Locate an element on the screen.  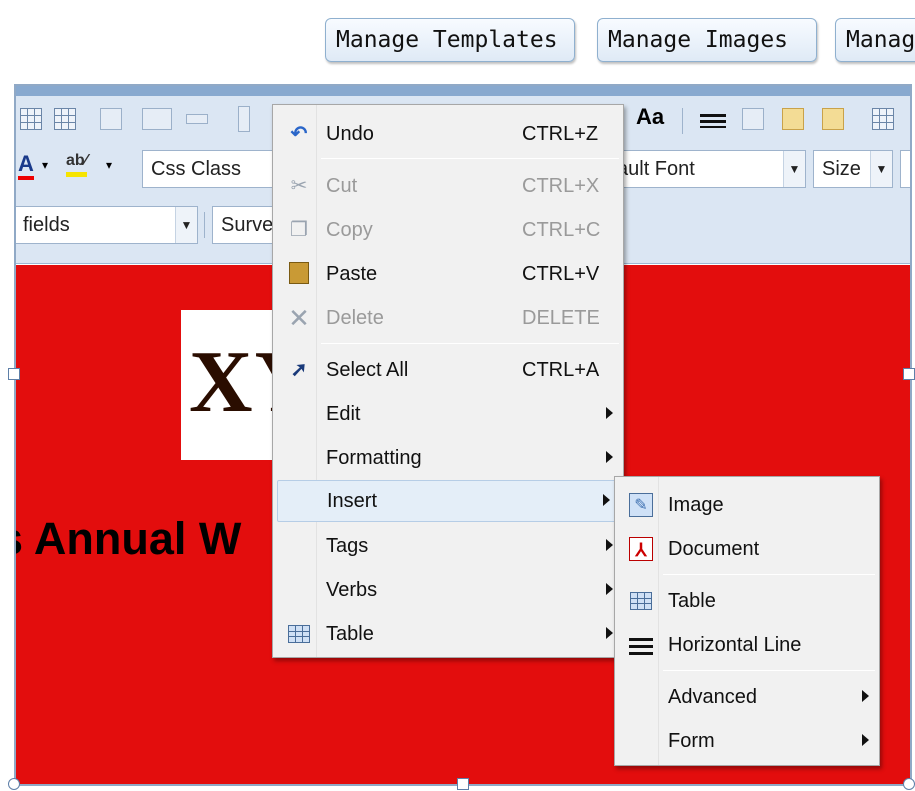
menu-item-formatting: Formatting is located at coordinates (448, 458).